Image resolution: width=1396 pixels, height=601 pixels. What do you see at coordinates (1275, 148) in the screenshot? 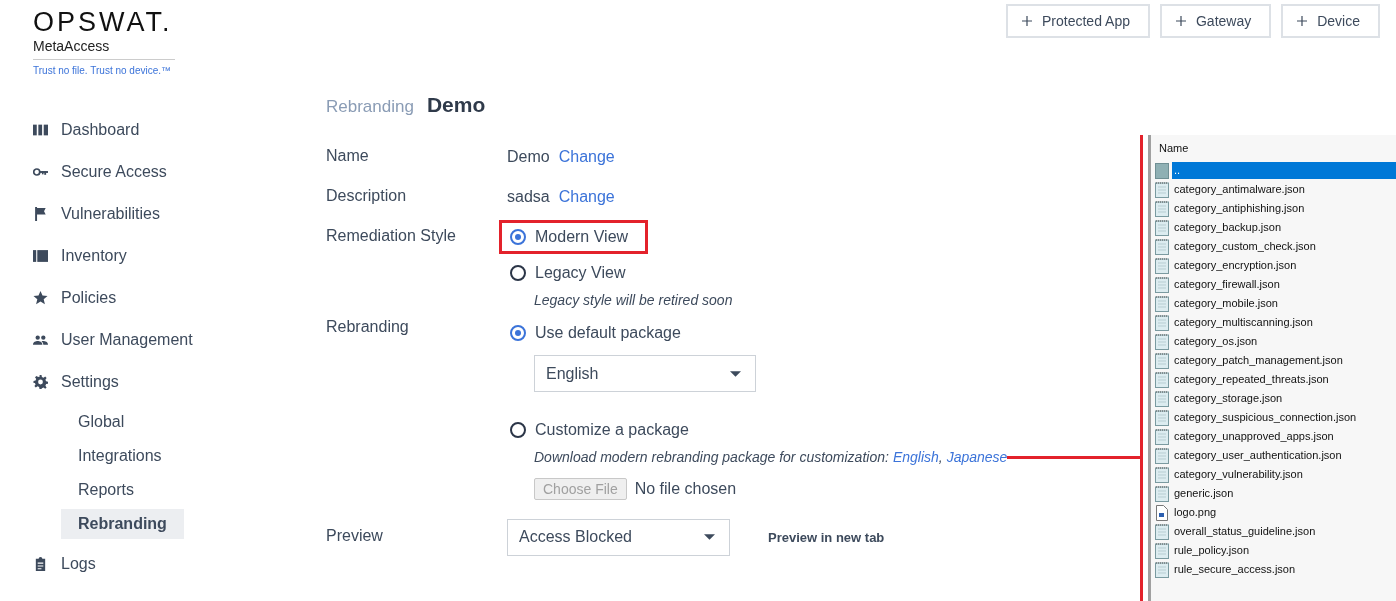
I see `column-header: Name` at bounding box center [1275, 148].